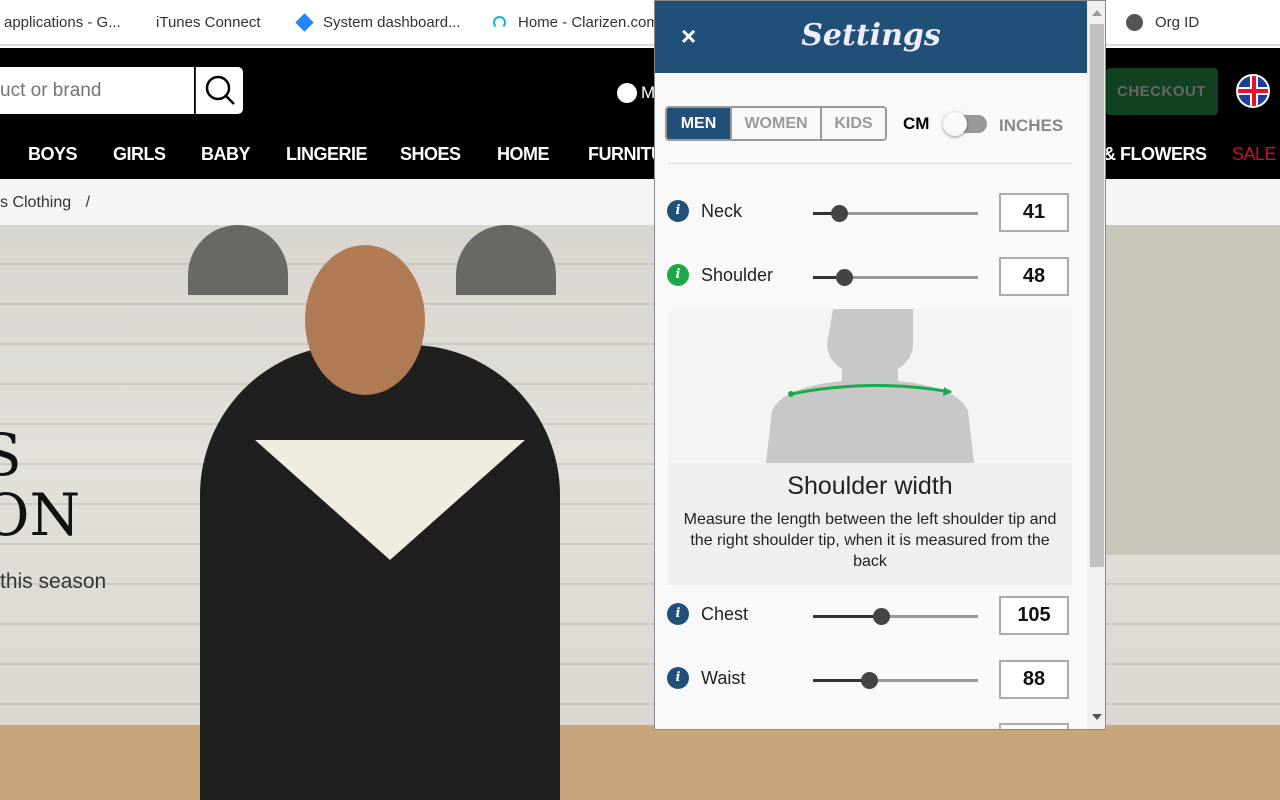  I want to click on bookmark-label: Org ID, so click(1177, 22).